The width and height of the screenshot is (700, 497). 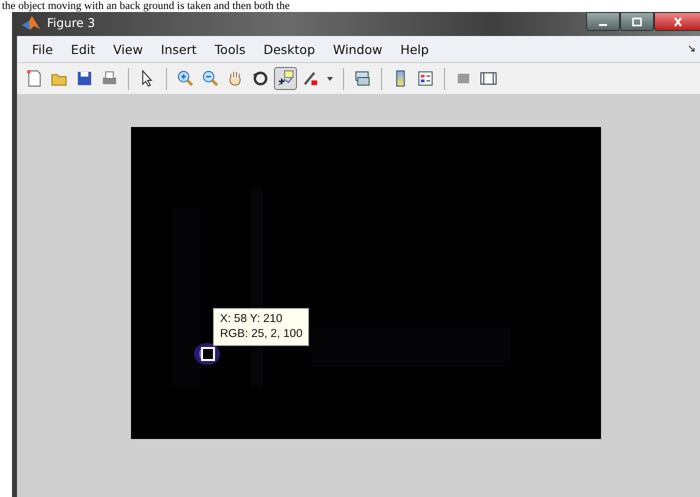 What do you see at coordinates (210, 78) in the screenshot?
I see `zoom-out-icon` at bounding box center [210, 78].